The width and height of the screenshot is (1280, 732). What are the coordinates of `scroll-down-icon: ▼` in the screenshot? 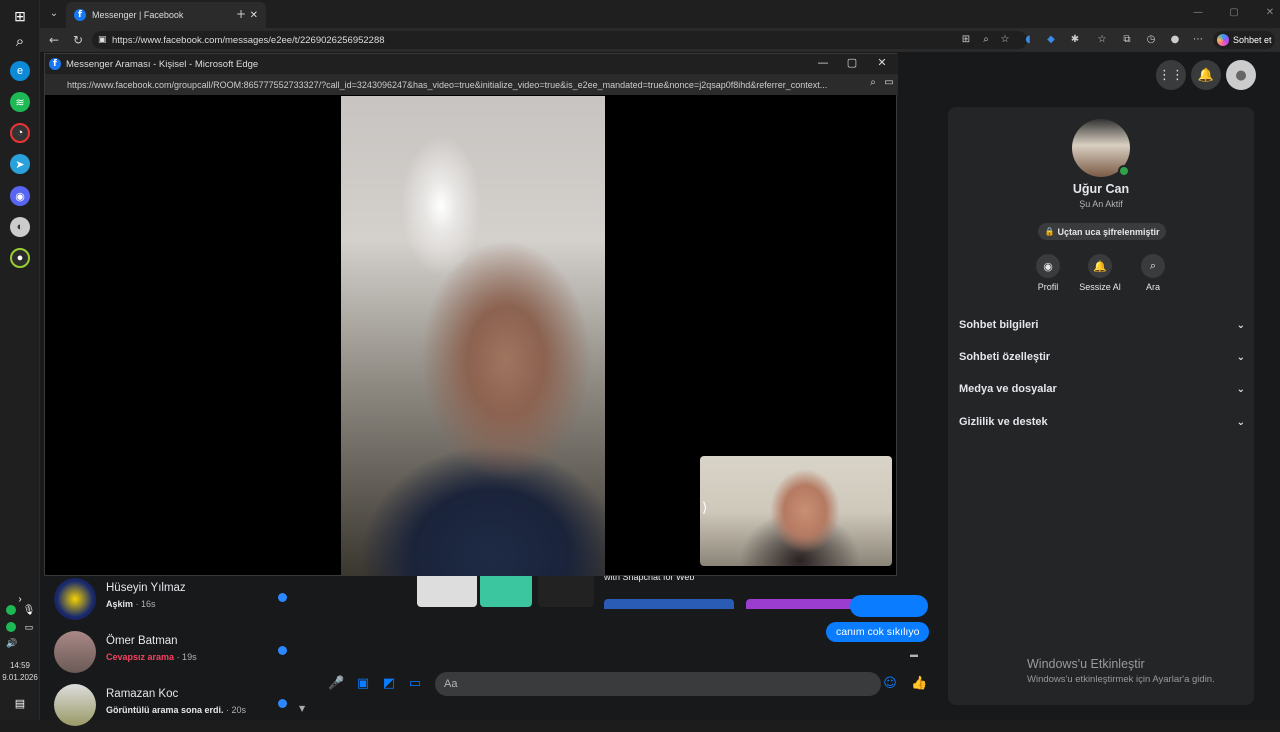 It's located at (302, 708).